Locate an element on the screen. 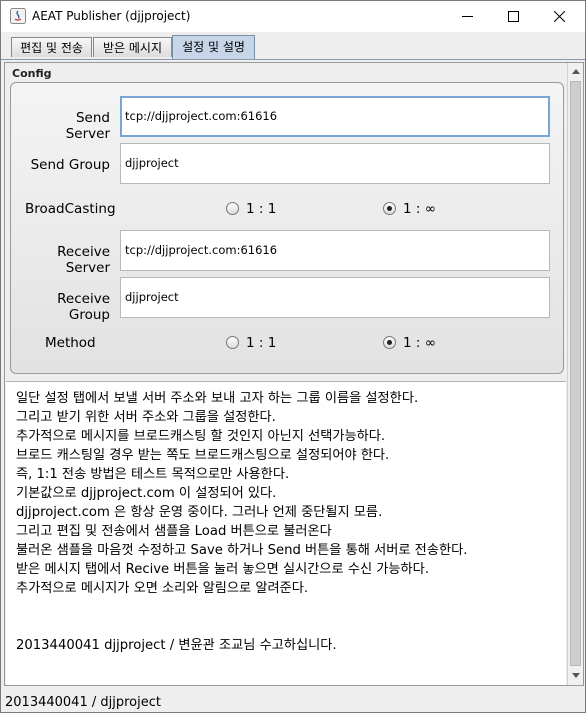  broadcasting-radio-one-to-one is located at coordinates (232, 208).